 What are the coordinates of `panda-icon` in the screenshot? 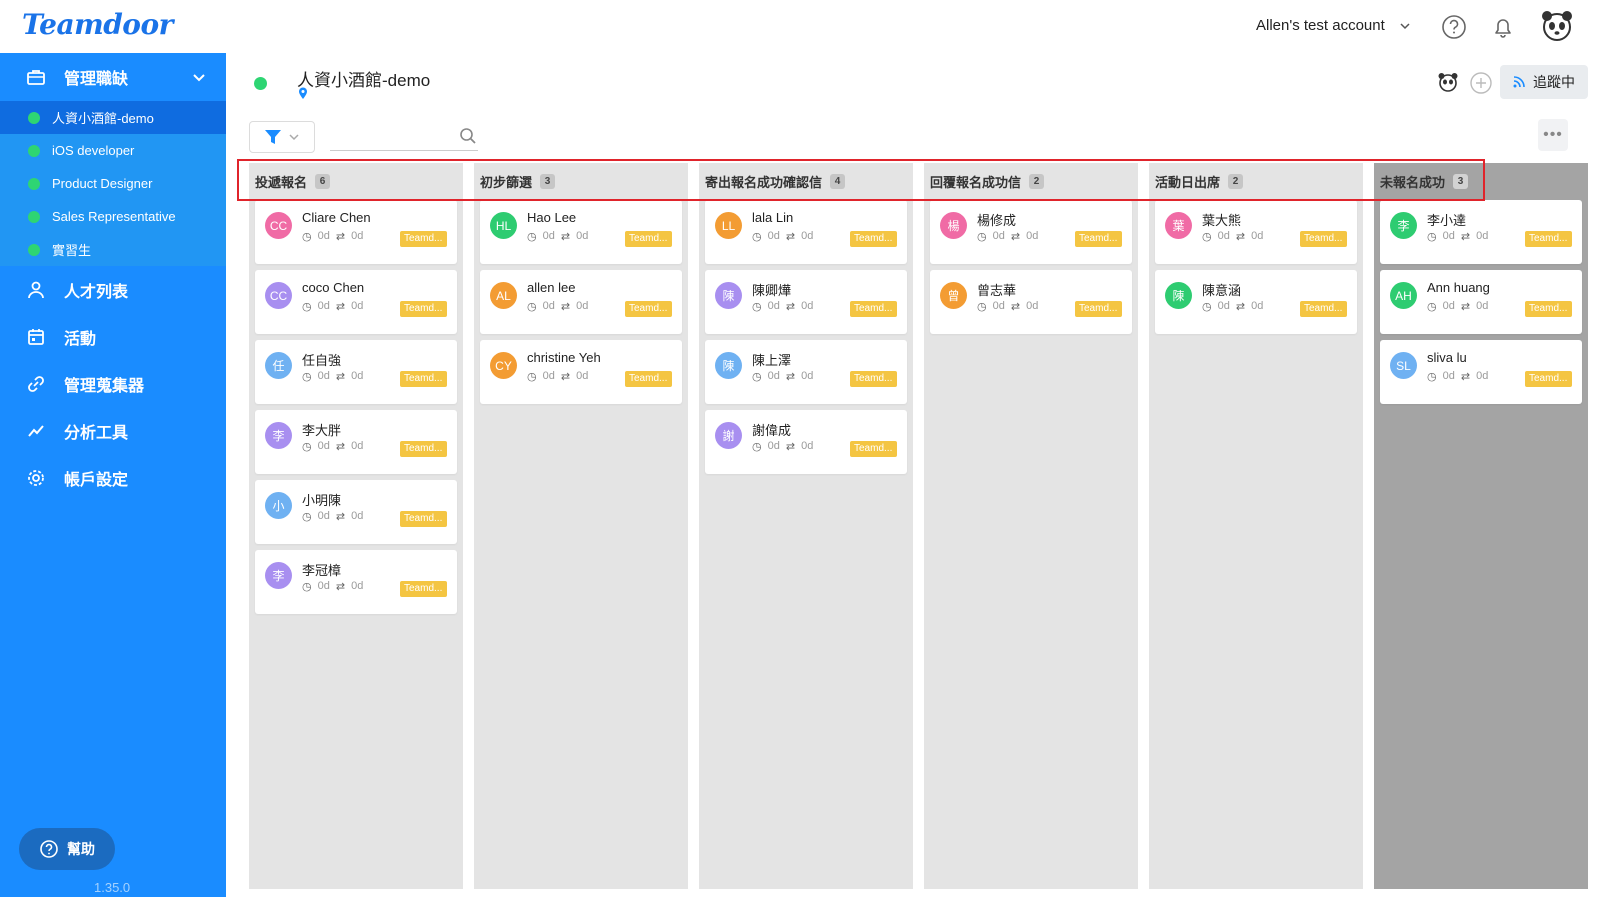 It's located at (1448, 82).